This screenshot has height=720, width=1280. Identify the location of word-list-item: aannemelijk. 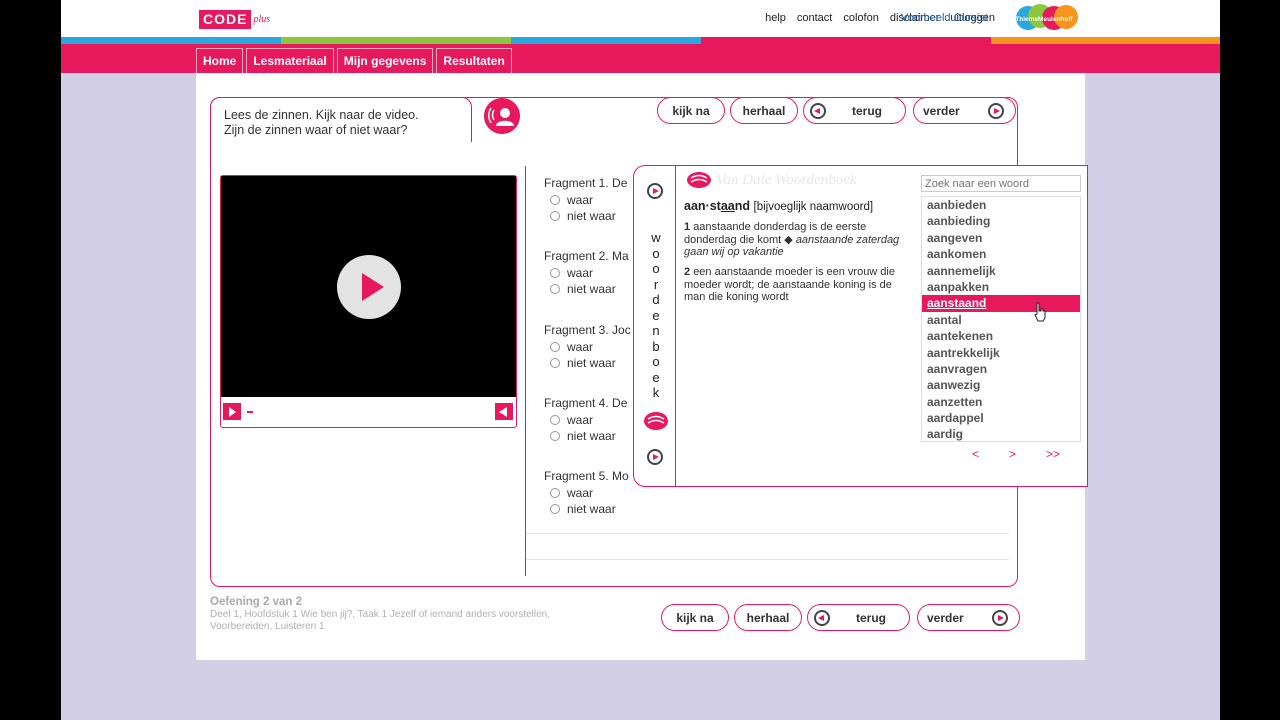
(1001, 271).